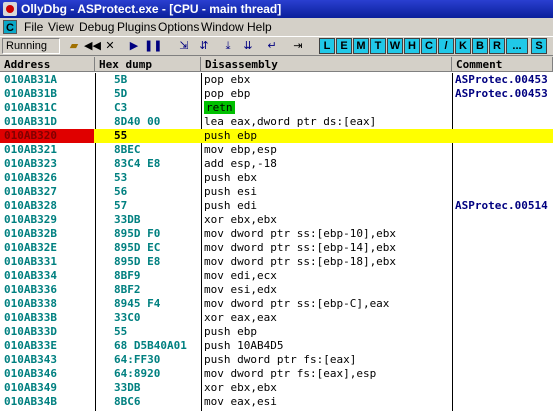  I want to click on address-cell: 010AB328, so click(30, 205).